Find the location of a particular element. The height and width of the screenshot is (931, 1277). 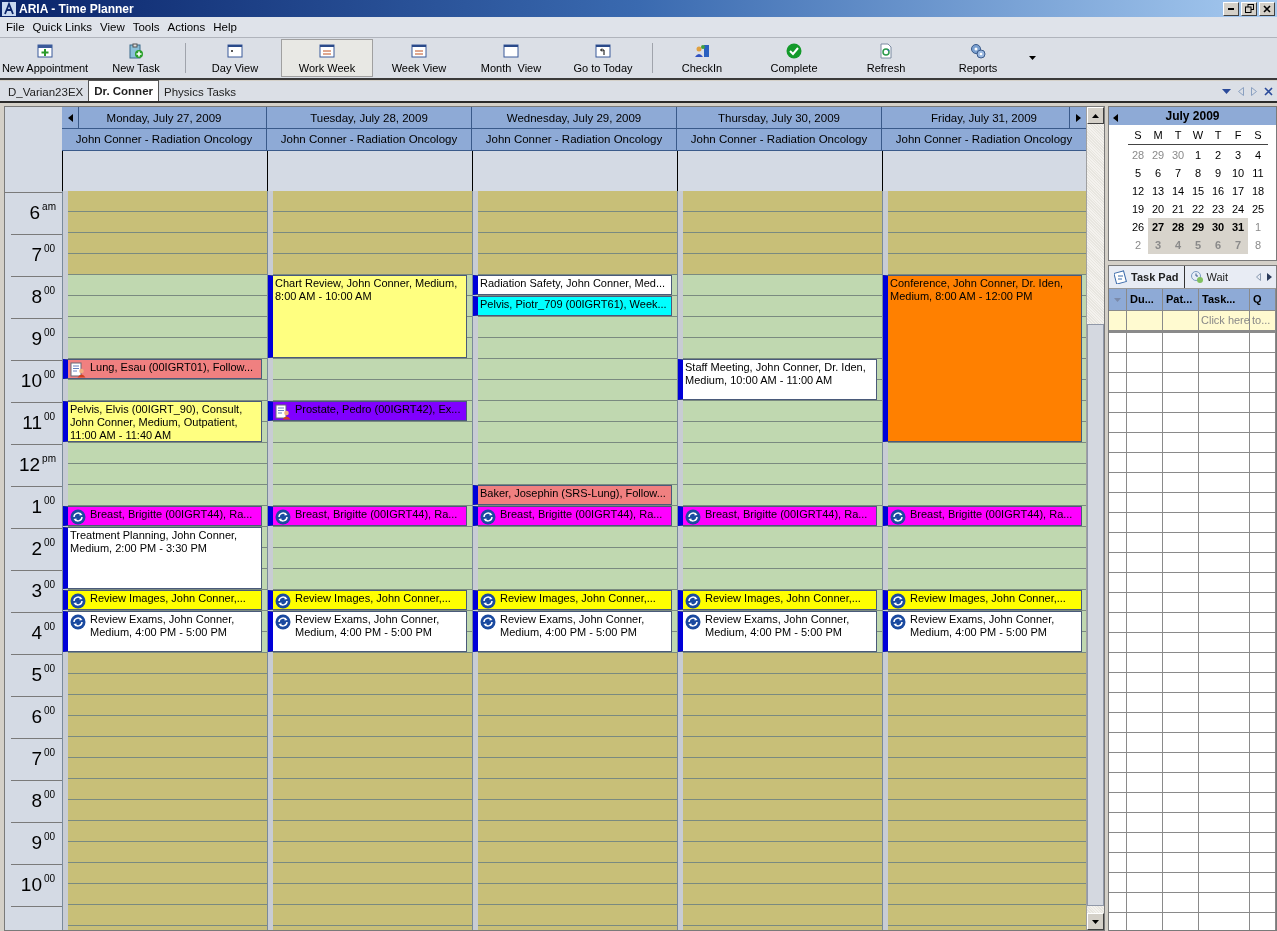

calendar-day: 4 is located at coordinates (1258, 155).